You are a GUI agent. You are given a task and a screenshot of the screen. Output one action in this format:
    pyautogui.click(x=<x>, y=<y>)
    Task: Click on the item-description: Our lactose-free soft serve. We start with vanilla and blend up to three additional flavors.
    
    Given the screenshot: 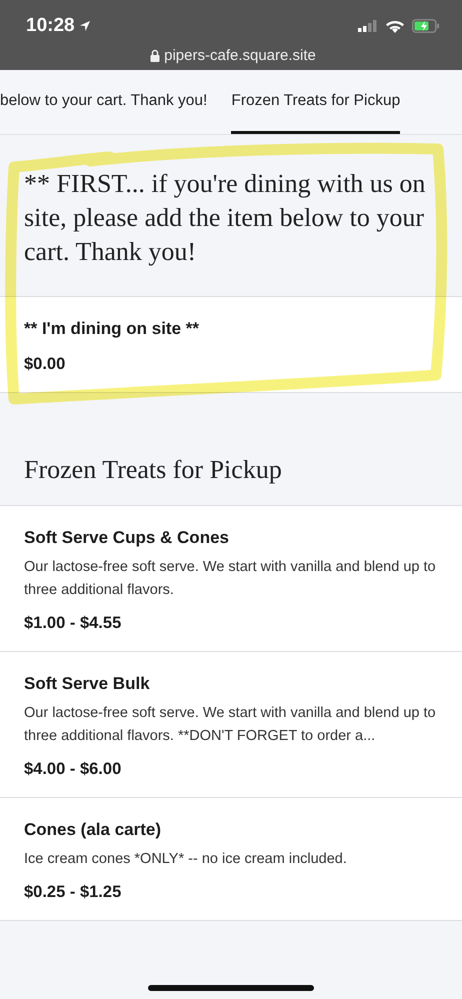 What is the action you would take?
    pyautogui.click(x=230, y=579)
    